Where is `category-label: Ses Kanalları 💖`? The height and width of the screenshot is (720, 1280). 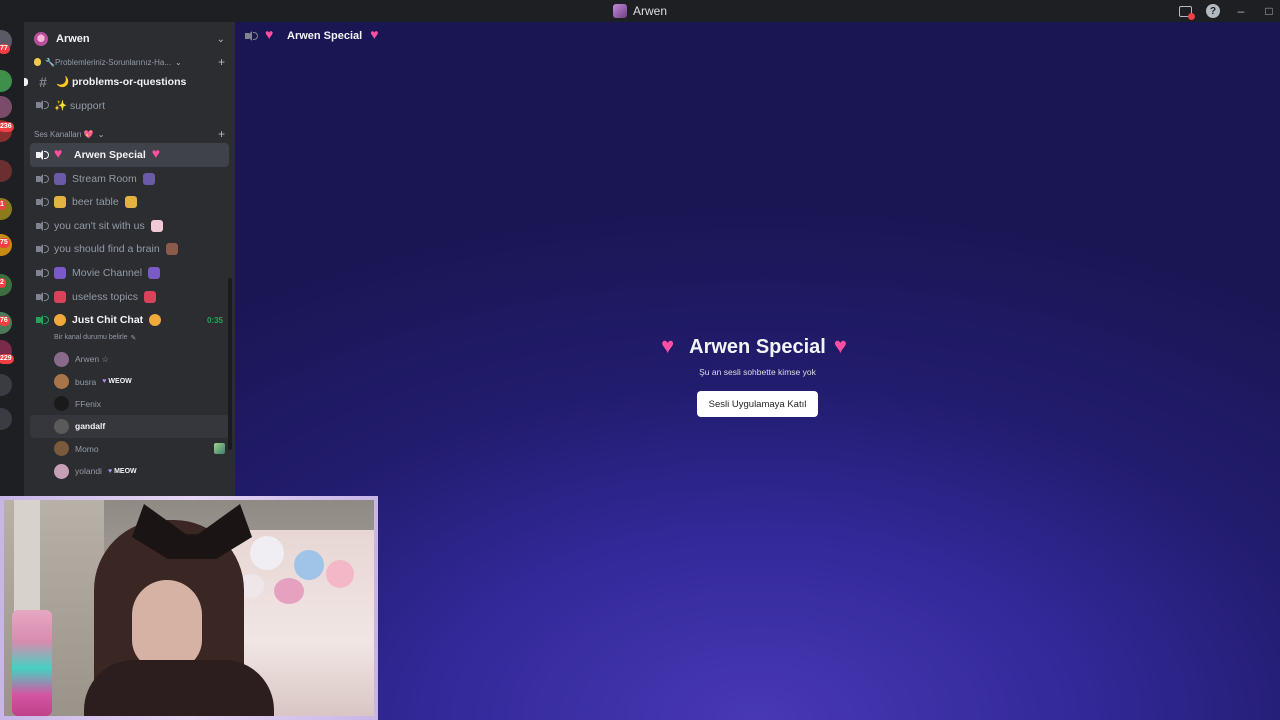
category-label: Ses Kanalları 💖 is located at coordinates (64, 134).